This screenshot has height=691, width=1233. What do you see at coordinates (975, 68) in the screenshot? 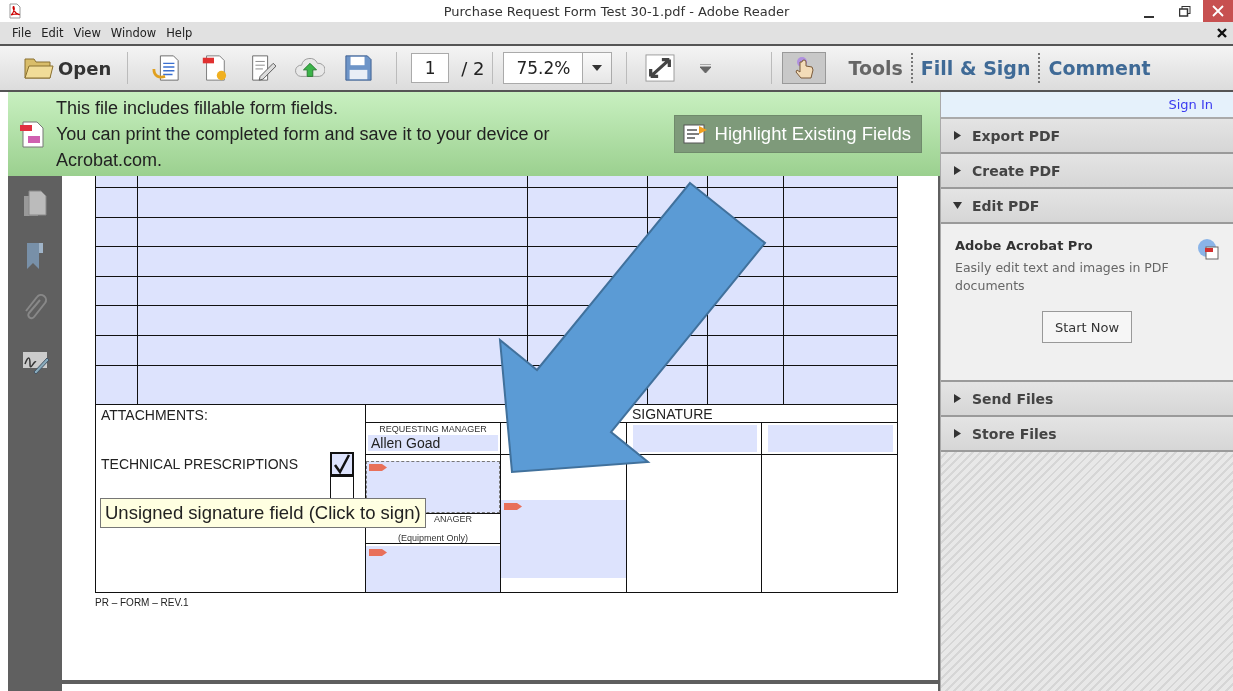
I see `pane-tab: Fill & Sign` at bounding box center [975, 68].